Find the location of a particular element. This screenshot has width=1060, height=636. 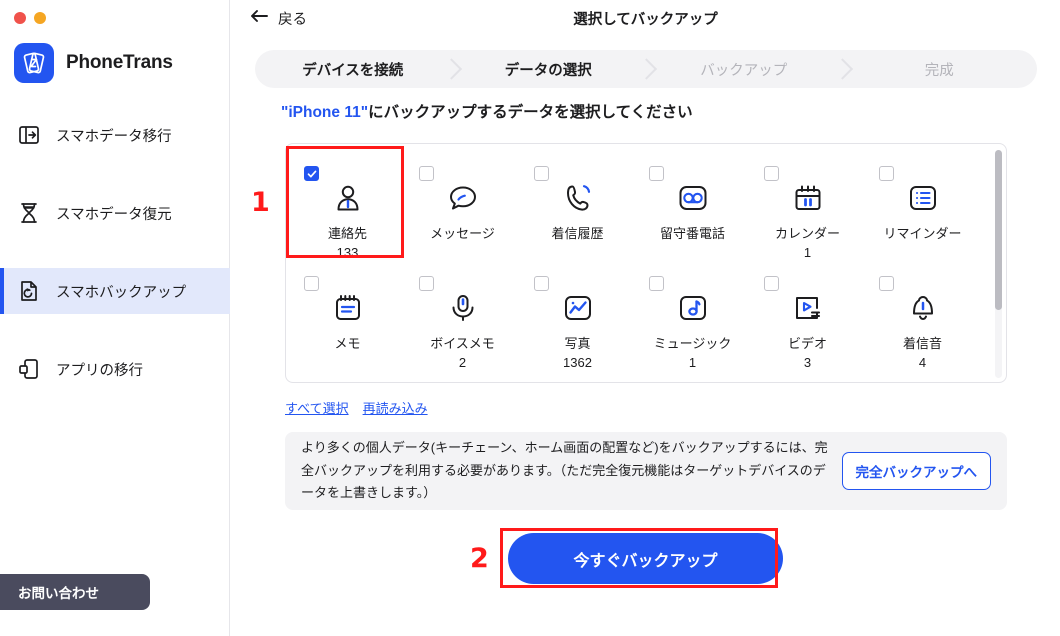

step-select-data: データの選択 is located at coordinates (549, 69).